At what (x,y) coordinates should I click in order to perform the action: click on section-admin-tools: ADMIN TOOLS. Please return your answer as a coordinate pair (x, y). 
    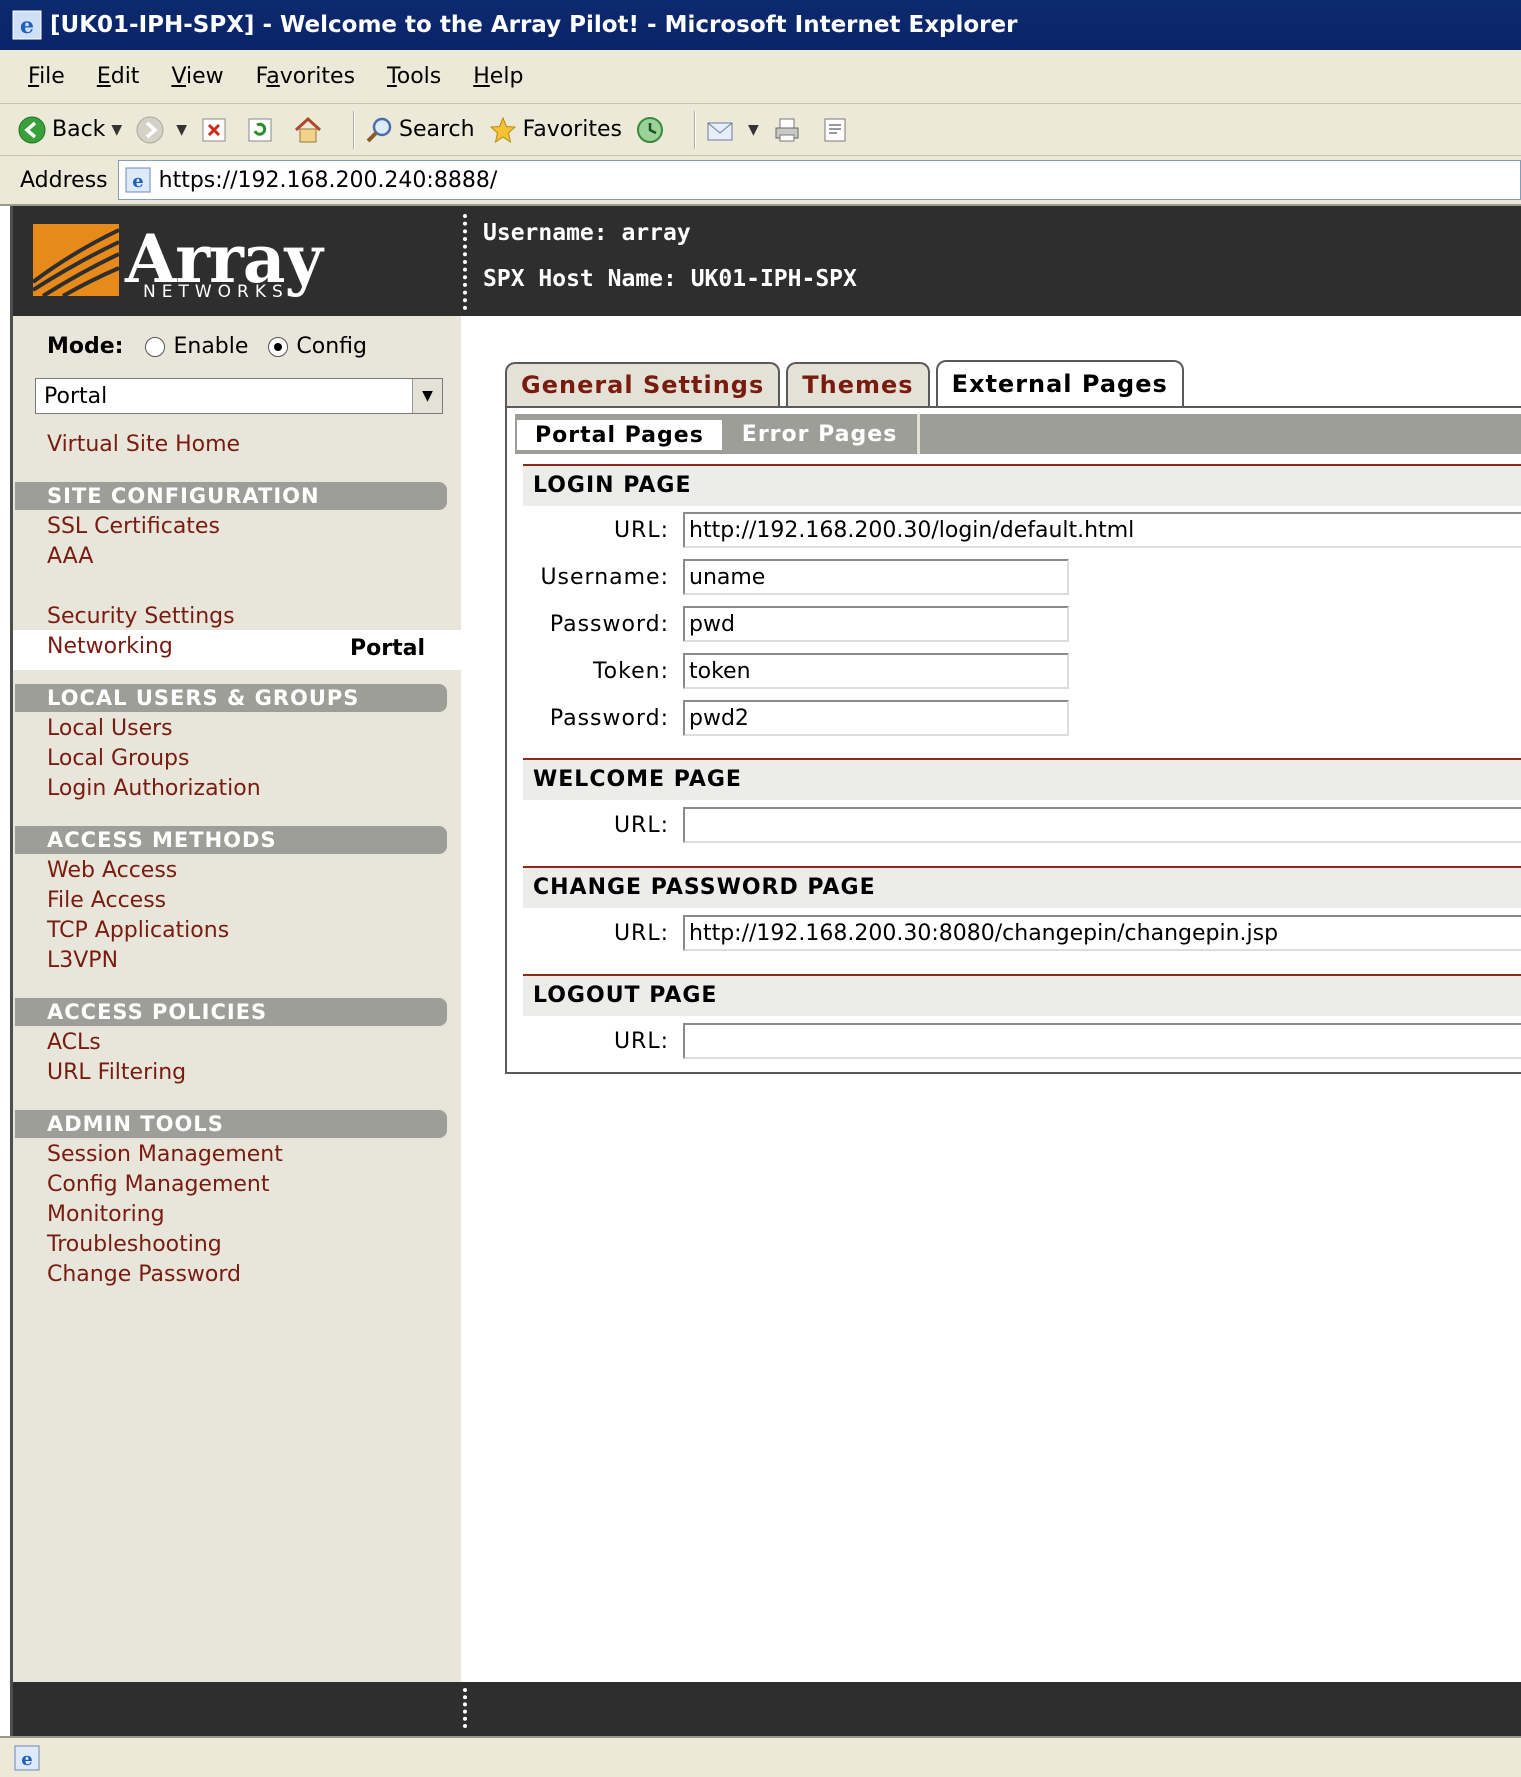
    Looking at the image, I should click on (231, 1124).